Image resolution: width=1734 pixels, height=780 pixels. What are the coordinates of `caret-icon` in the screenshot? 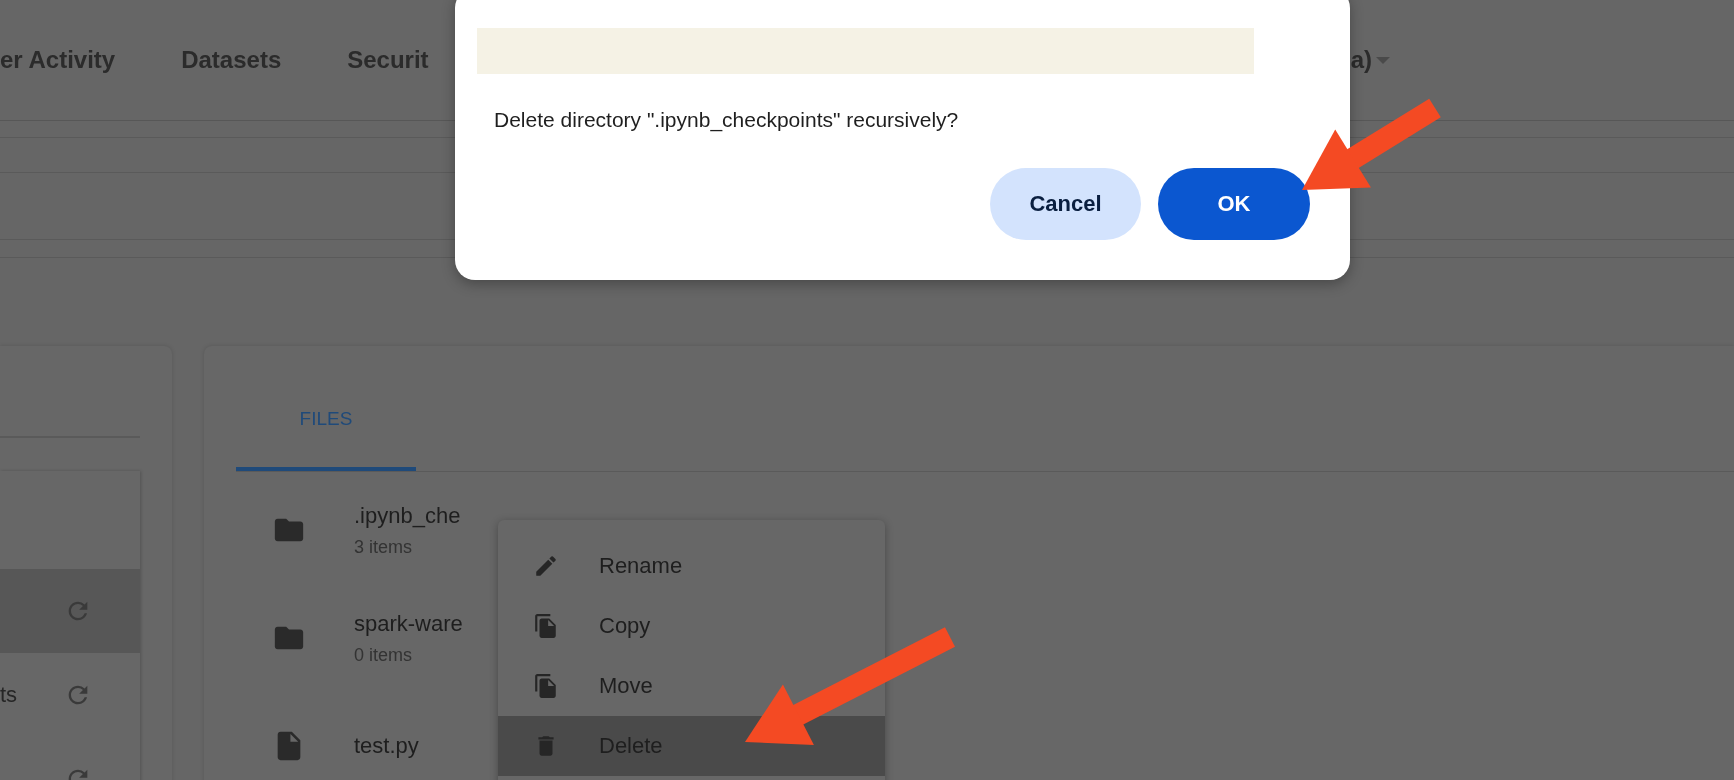 It's located at (1383, 60).